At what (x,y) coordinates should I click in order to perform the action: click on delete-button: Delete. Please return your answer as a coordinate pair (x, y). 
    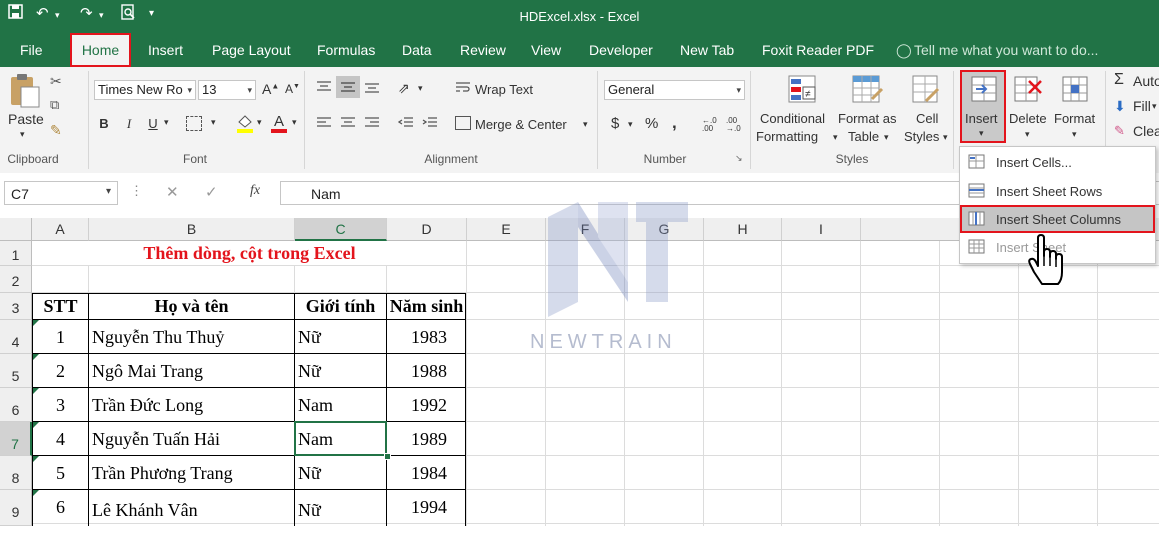
    Looking at the image, I should click on (1028, 118).